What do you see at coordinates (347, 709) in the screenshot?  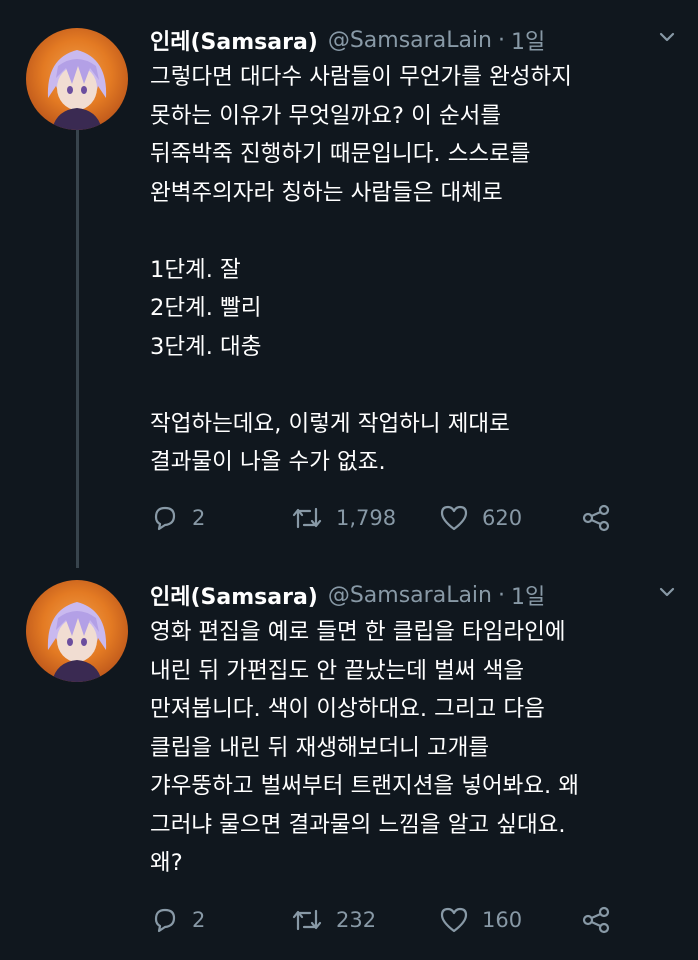 I see `tweet-text-line: 만져봅니다. 색이 이상하대요. 그리고 다음` at bounding box center [347, 709].